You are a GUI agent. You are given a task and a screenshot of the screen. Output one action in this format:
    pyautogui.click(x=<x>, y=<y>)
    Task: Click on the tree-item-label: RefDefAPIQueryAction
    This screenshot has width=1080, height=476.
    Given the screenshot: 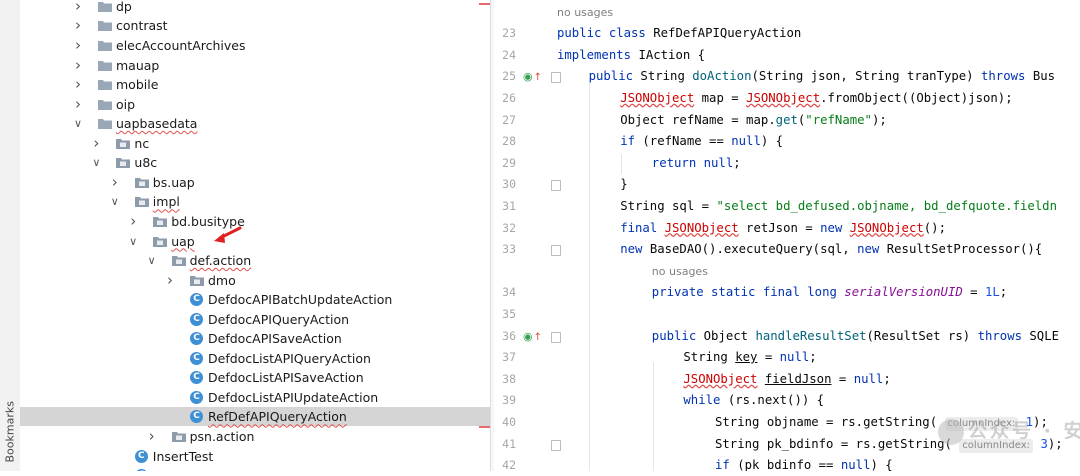 What is the action you would take?
    pyautogui.click(x=277, y=417)
    